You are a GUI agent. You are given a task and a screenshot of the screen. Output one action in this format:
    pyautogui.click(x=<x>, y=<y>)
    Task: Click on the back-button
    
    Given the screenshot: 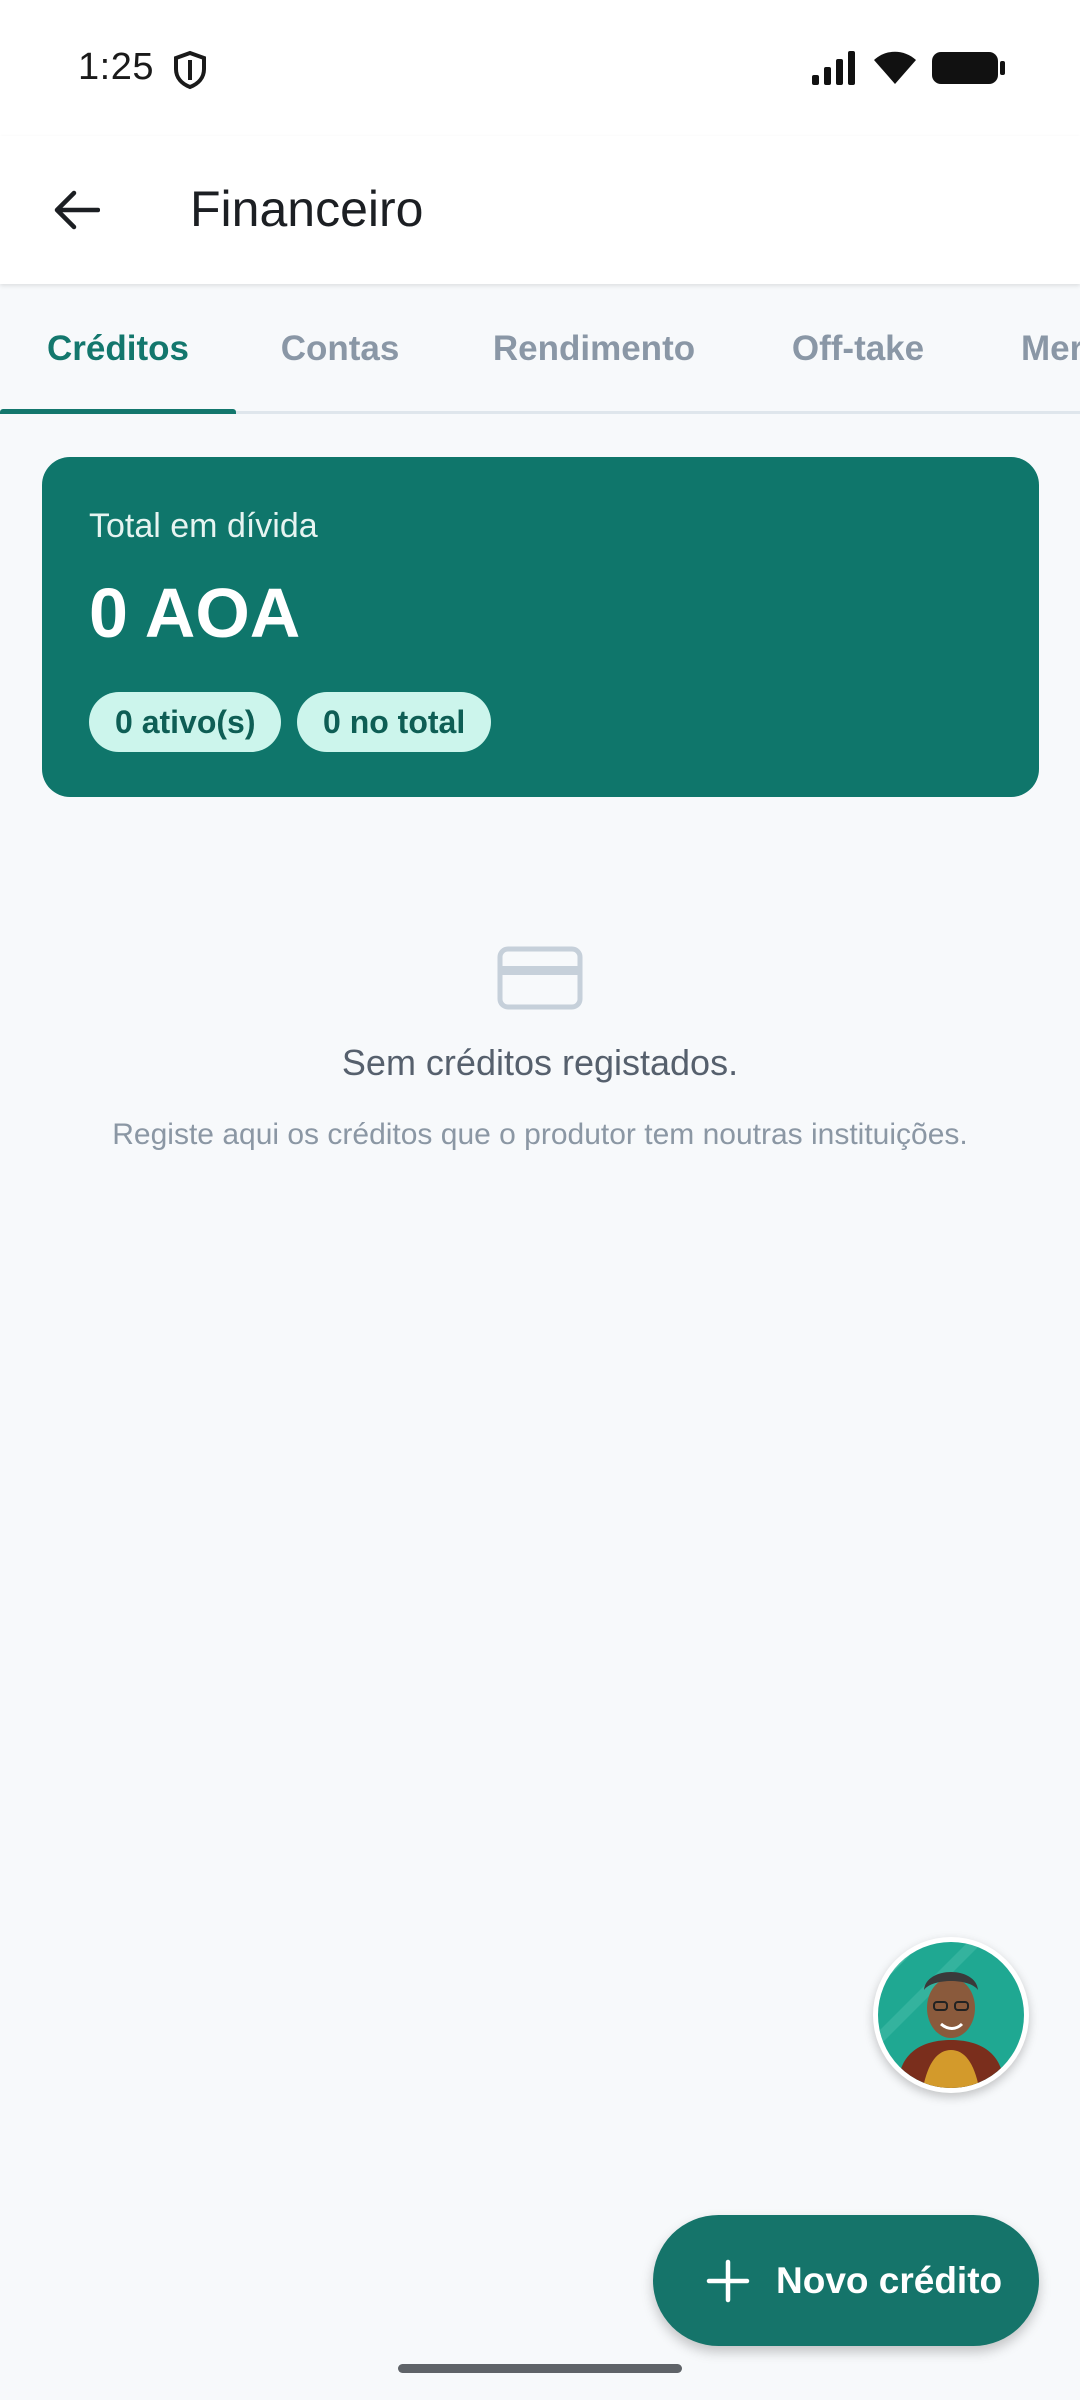 What is the action you would take?
    pyautogui.click(x=76, y=210)
    